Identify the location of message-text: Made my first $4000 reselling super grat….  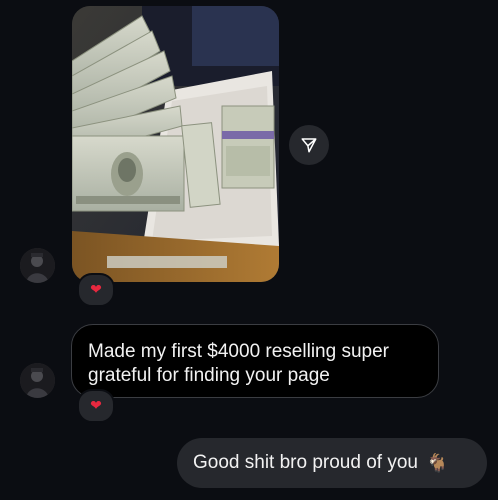
(238, 363).